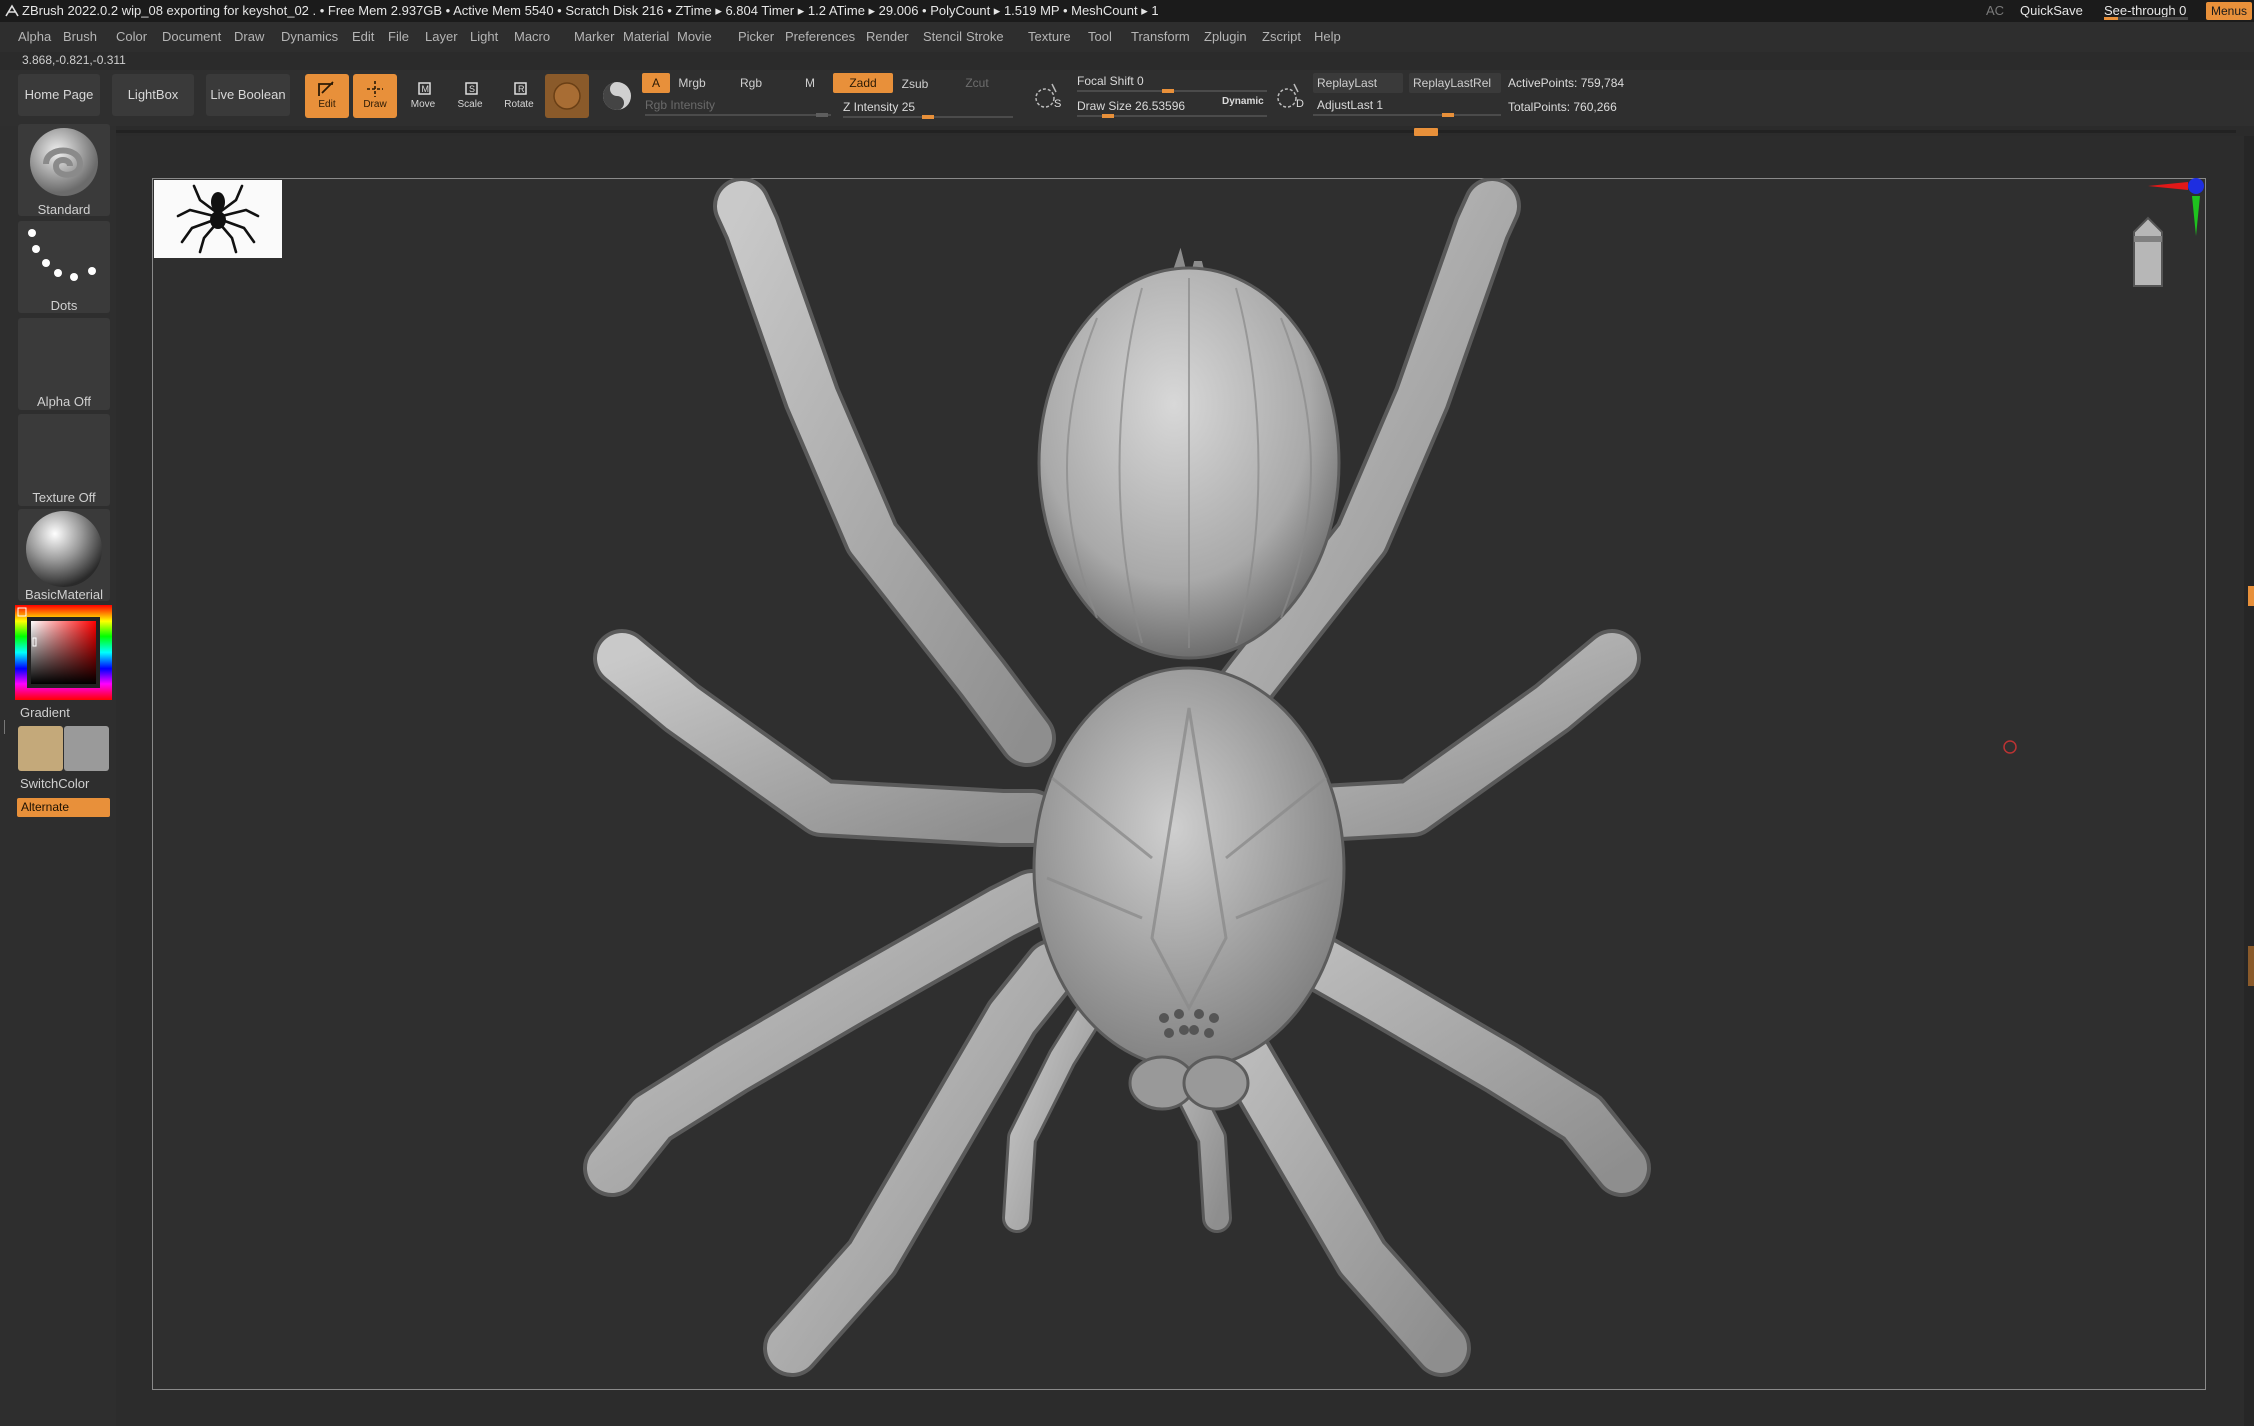  Describe the element at coordinates (470, 104) in the screenshot. I see `scale-label: Scale` at that location.